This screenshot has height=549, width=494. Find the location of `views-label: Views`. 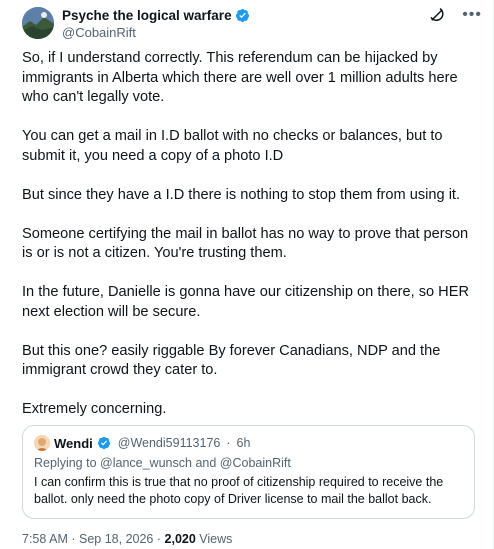

views-label: Views is located at coordinates (216, 539).